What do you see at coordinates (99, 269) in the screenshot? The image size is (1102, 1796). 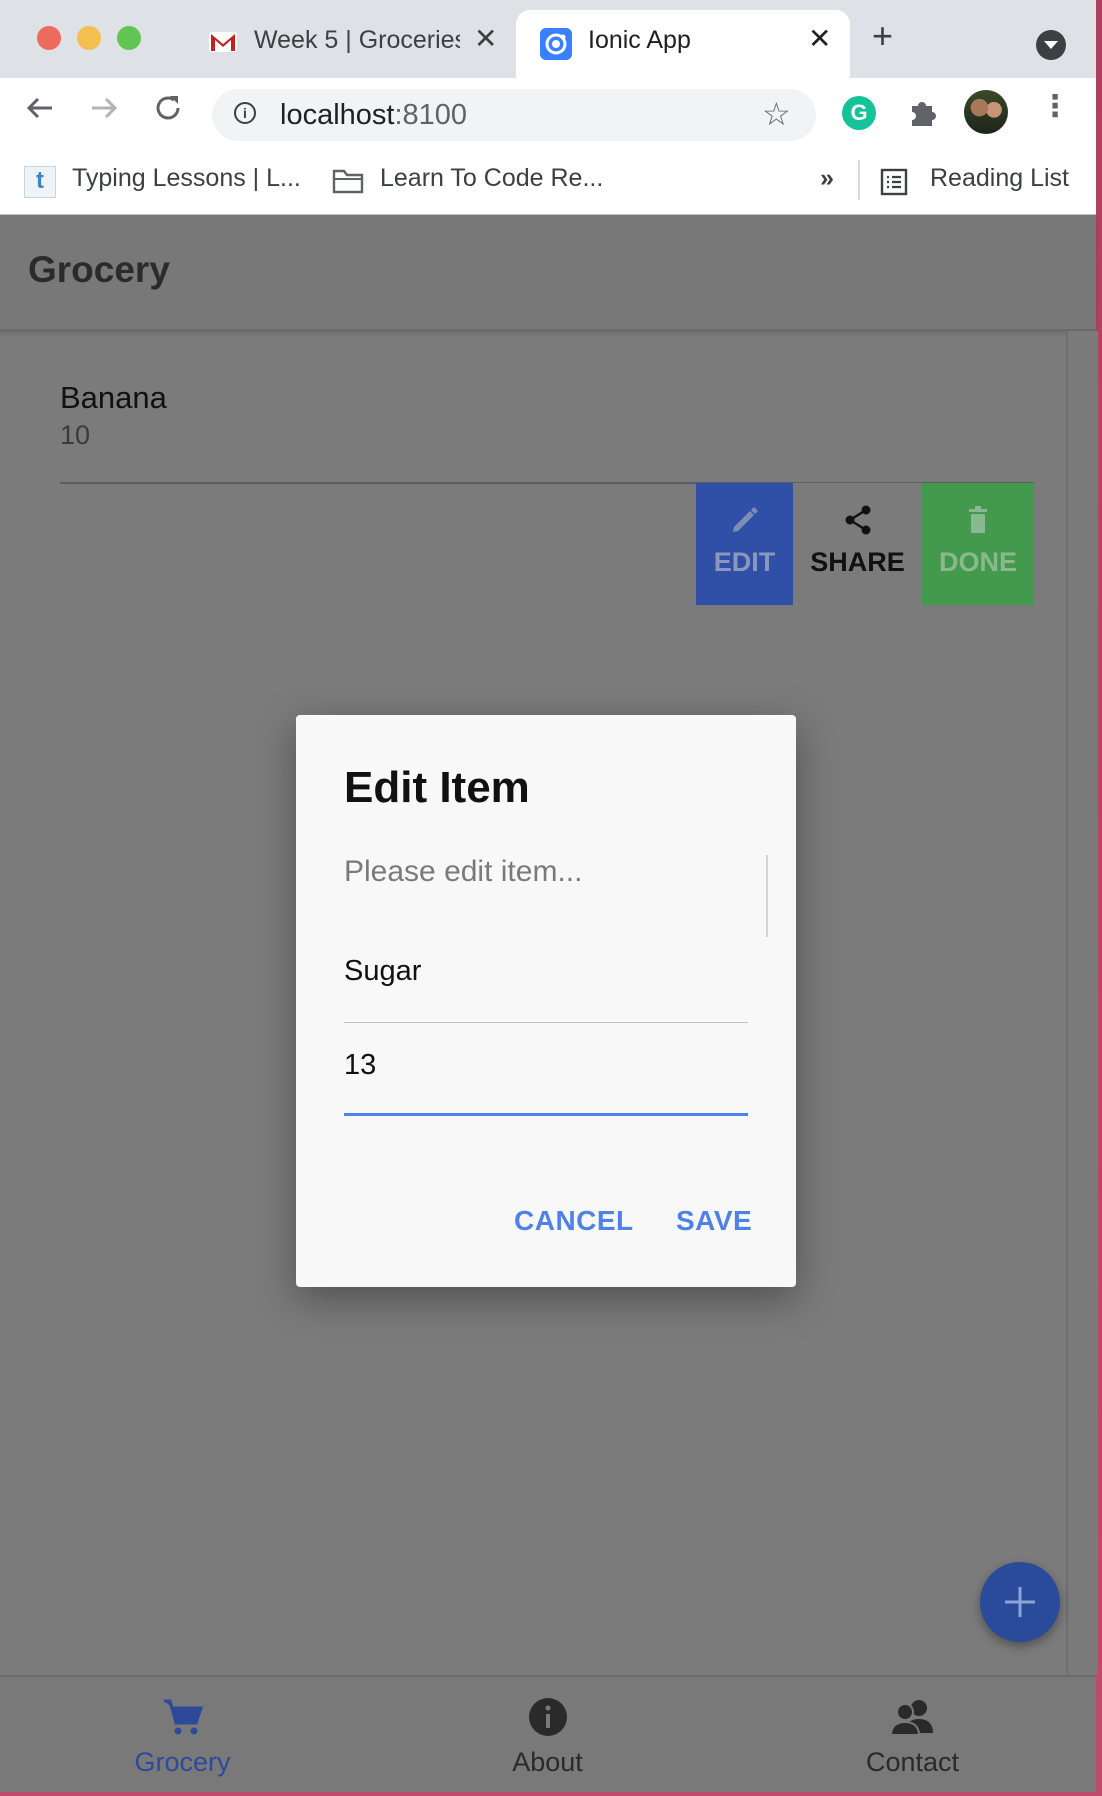 I see `page-title: Grocery` at bounding box center [99, 269].